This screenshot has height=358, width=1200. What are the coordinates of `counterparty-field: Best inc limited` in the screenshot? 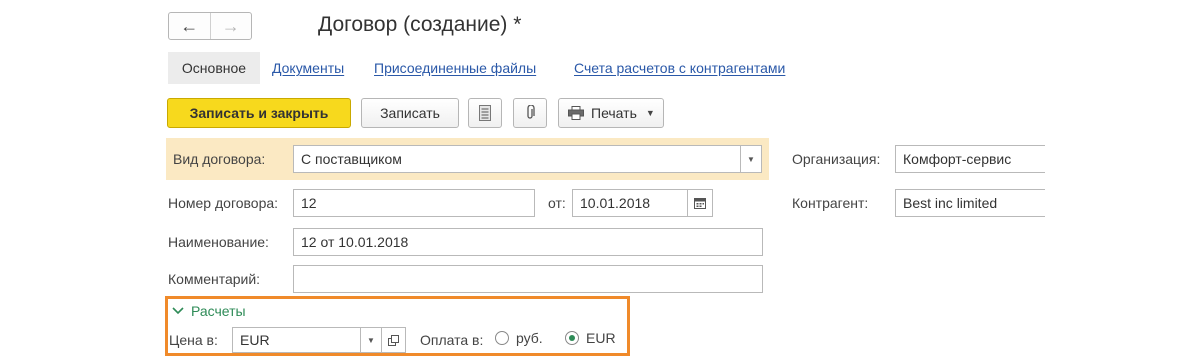 It's located at (970, 203).